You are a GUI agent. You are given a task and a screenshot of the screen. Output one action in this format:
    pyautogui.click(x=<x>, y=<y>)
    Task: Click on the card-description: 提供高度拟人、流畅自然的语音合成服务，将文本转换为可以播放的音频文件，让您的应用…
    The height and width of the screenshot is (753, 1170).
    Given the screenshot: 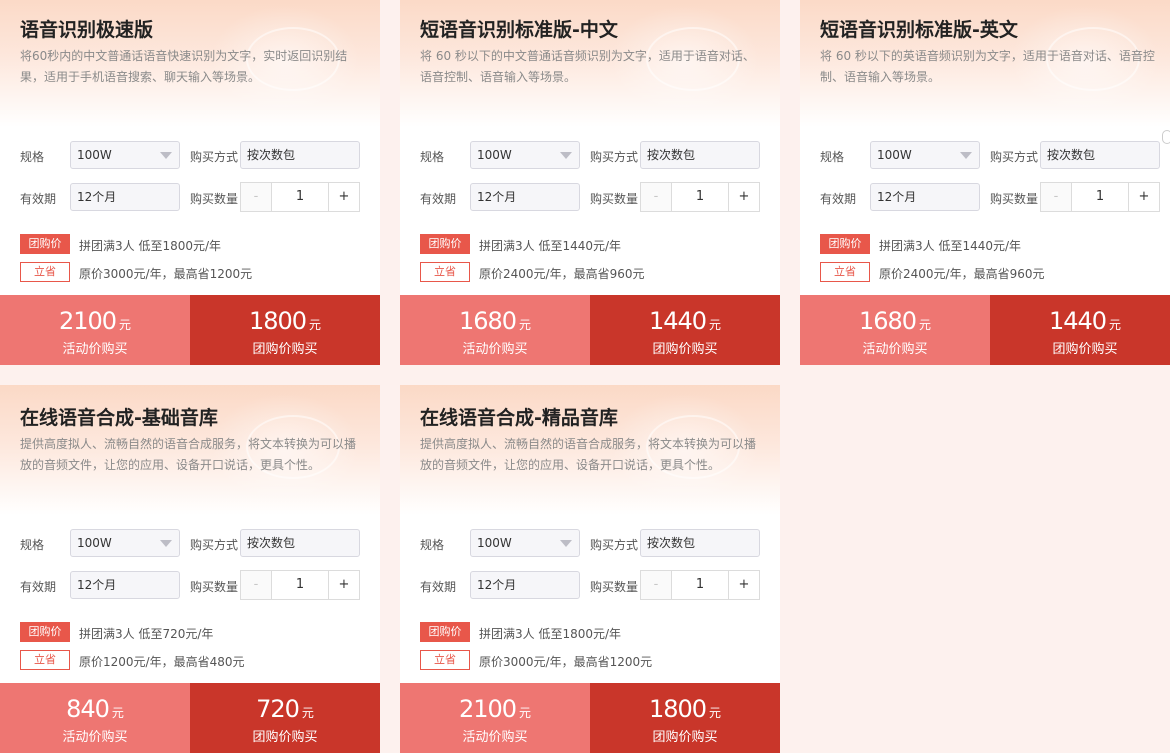 What is the action you would take?
    pyautogui.click(x=588, y=454)
    